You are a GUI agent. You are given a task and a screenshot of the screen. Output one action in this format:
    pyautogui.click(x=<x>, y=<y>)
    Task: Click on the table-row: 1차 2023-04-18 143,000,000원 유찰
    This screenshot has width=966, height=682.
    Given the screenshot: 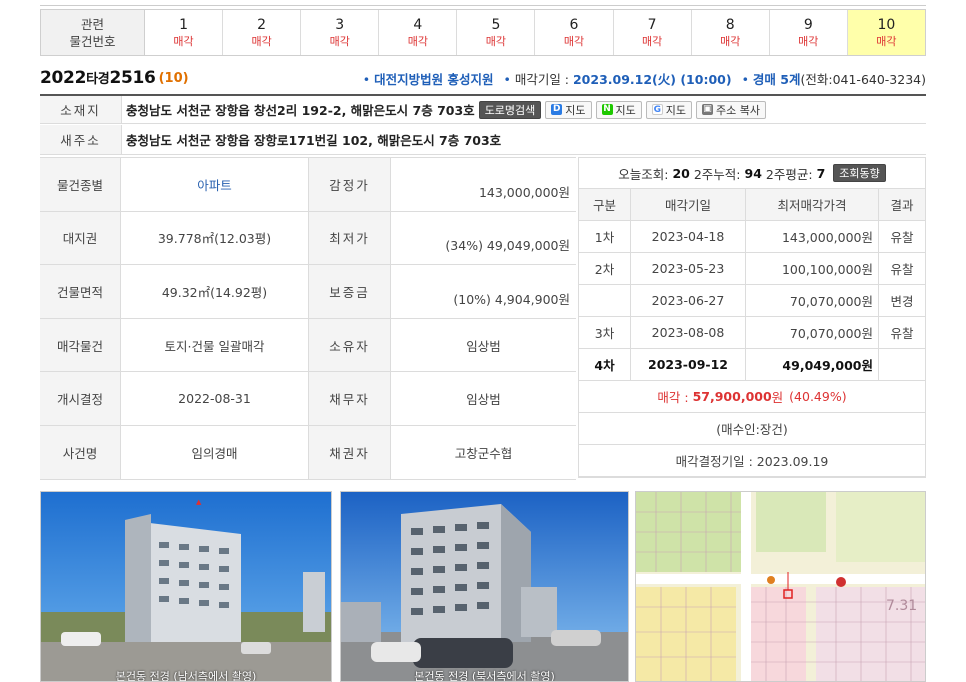 What is the action you would take?
    pyautogui.click(x=752, y=237)
    